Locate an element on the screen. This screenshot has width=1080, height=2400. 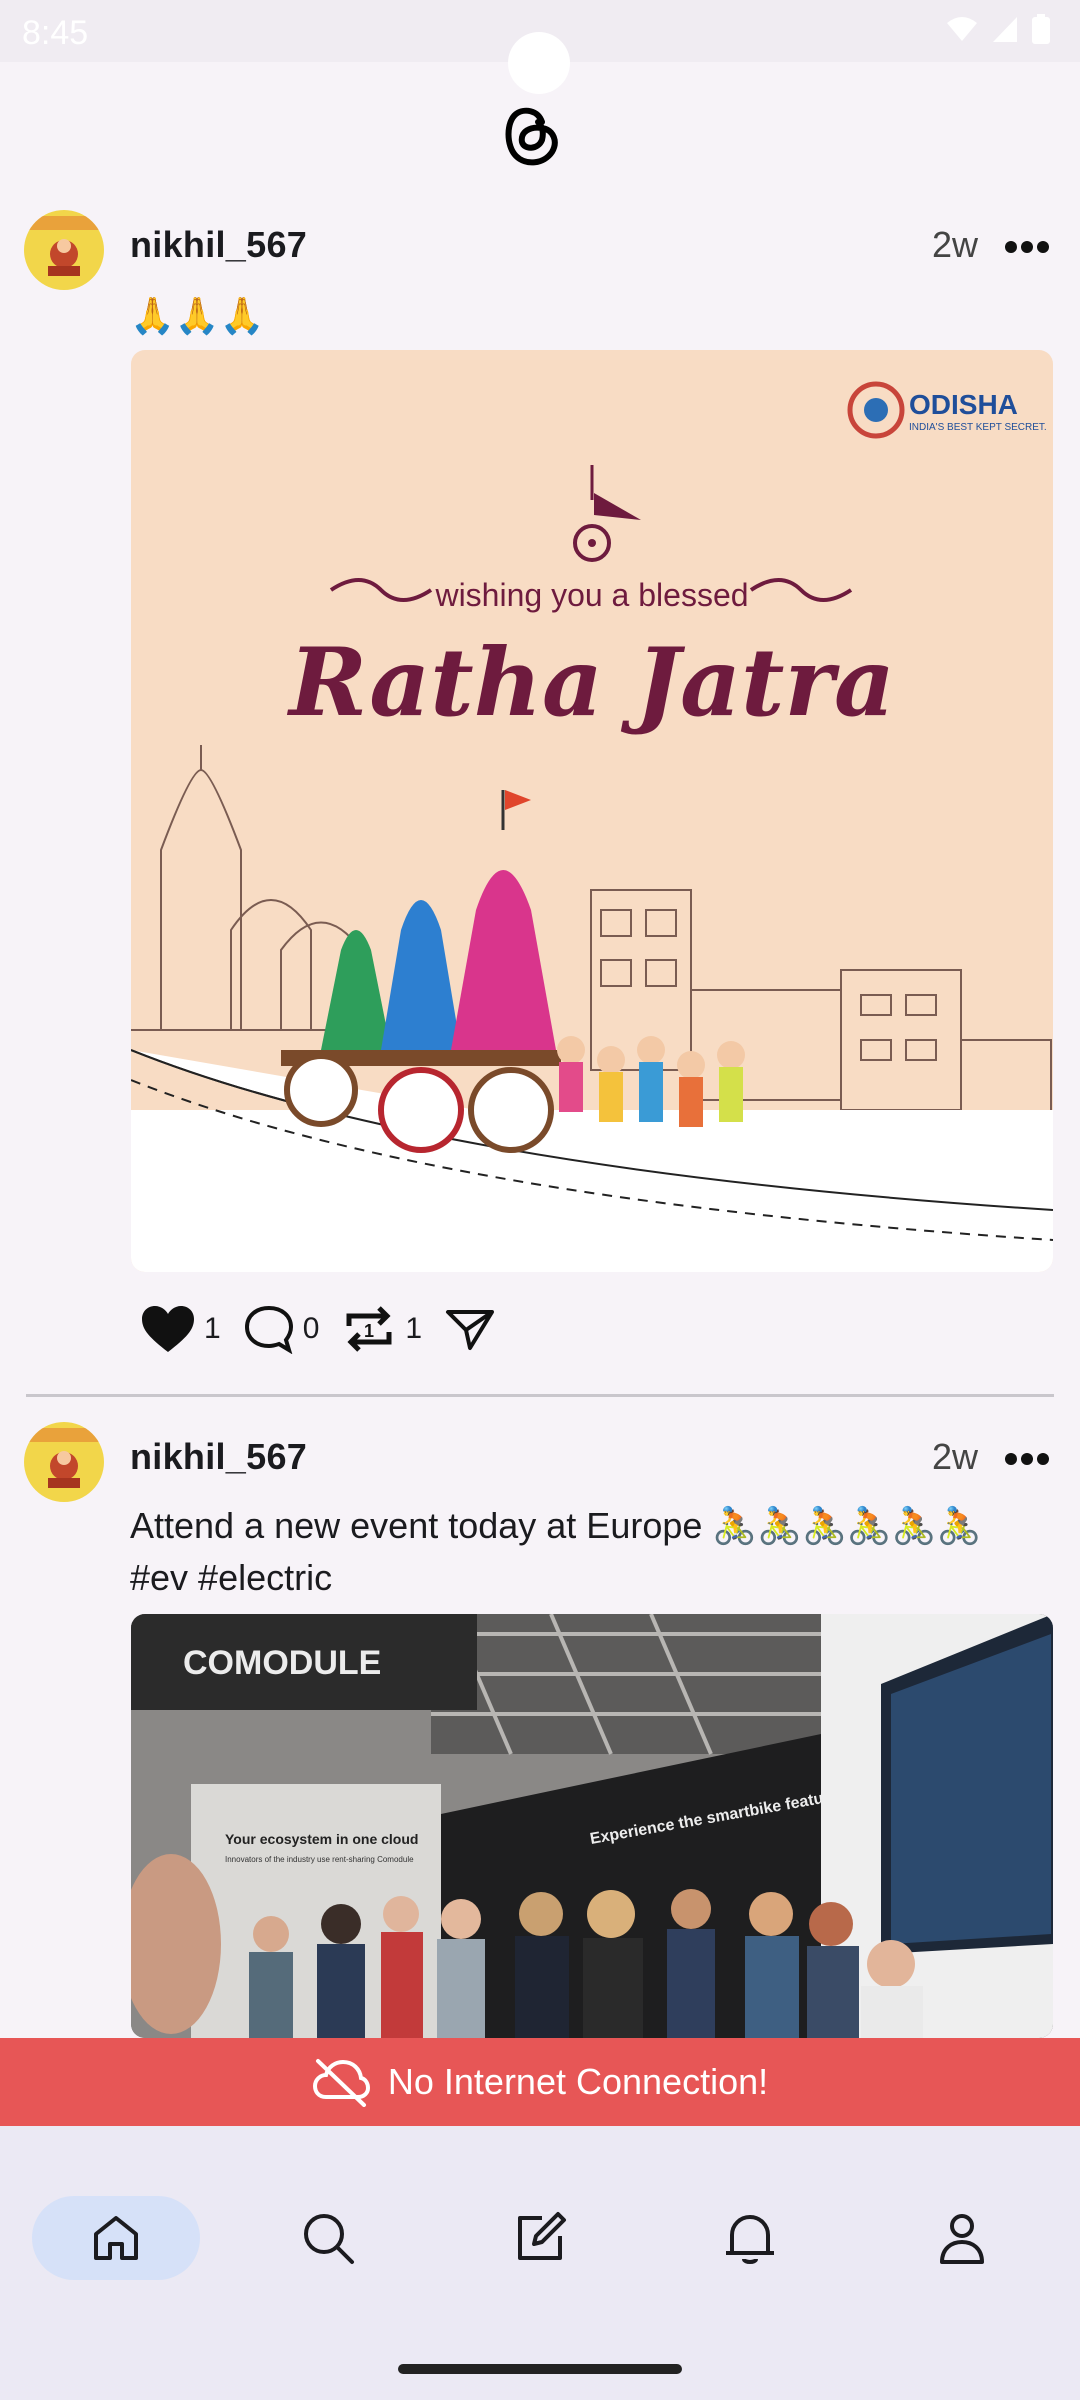
like-button: 1 is located at coordinates (180, 1329).